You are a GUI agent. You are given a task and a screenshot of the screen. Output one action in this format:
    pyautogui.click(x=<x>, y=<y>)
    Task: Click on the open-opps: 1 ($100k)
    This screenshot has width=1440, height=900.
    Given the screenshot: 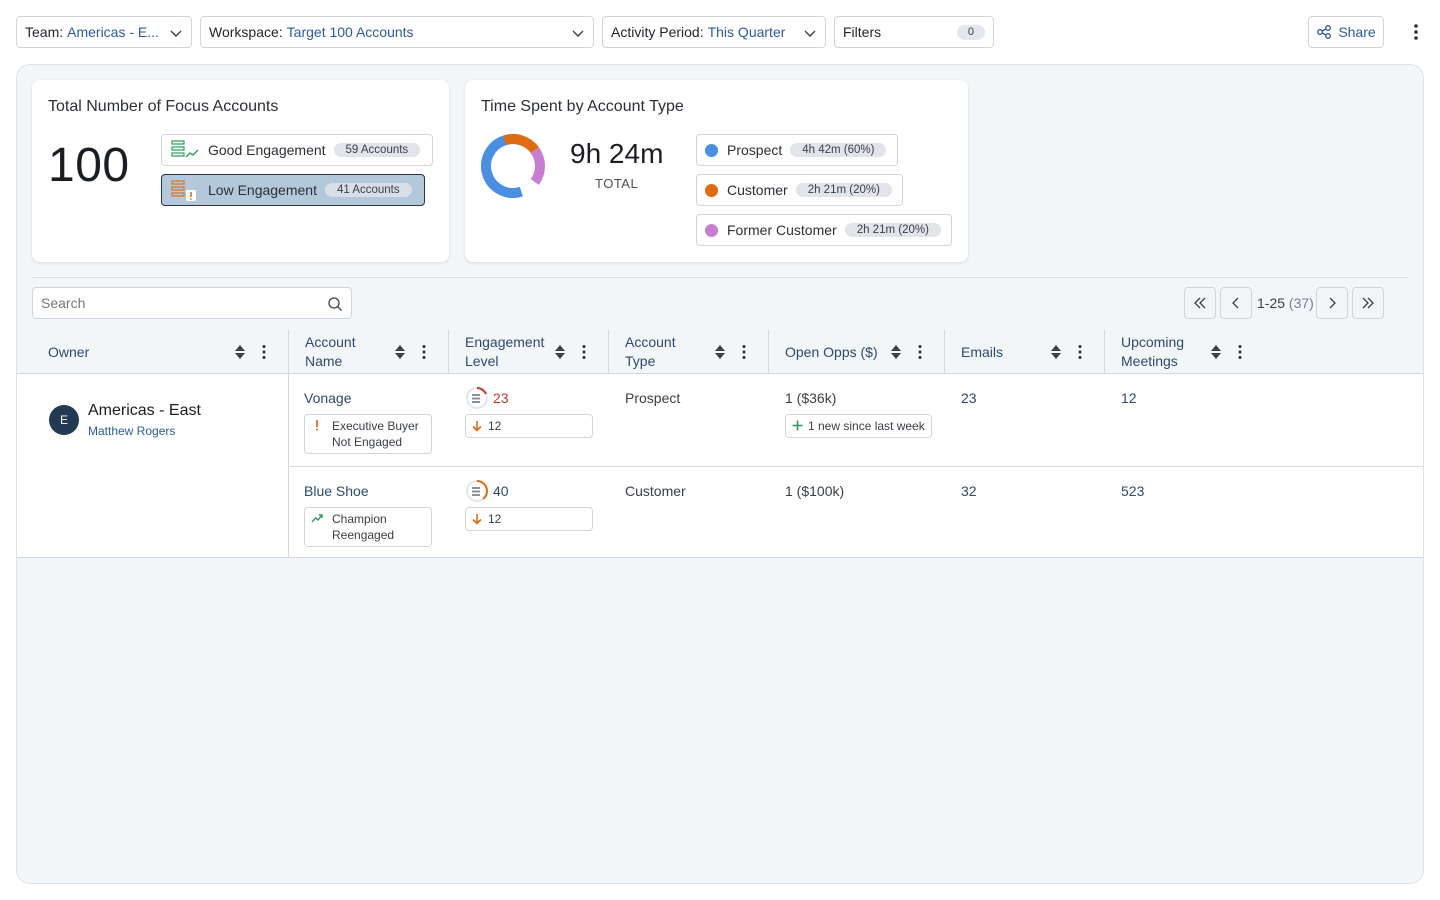 What is the action you would take?
    pyautogui.click(x=815, y=491)
    